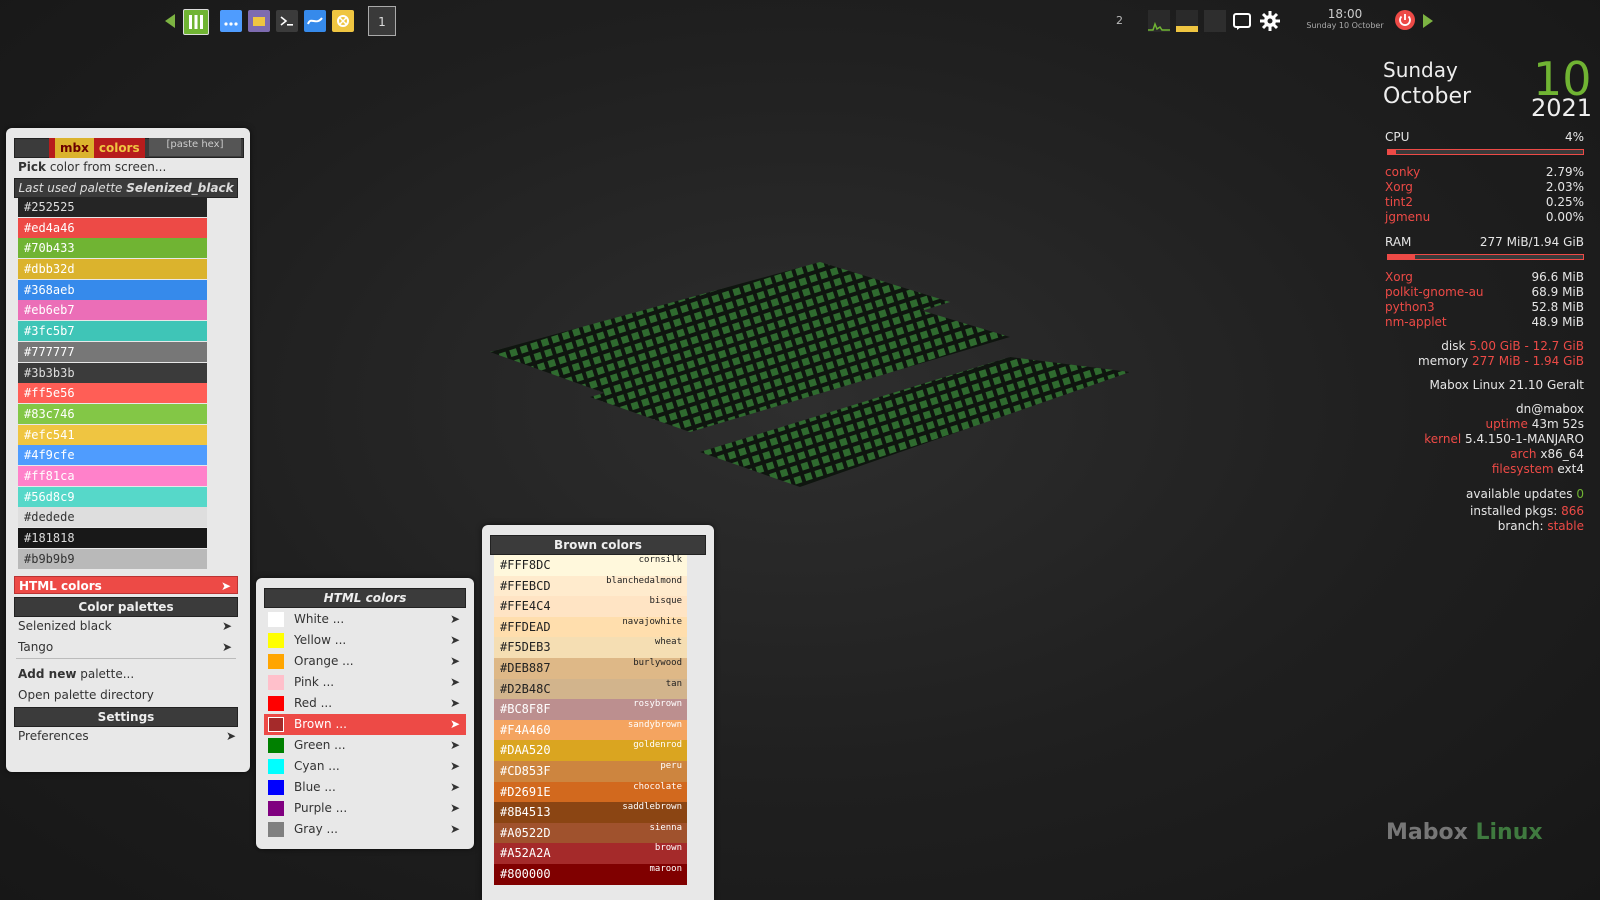  Describe the element at coordinates (365, 829) in the screenshot. I see `html-color-item: Gray ... ➤` at that location.